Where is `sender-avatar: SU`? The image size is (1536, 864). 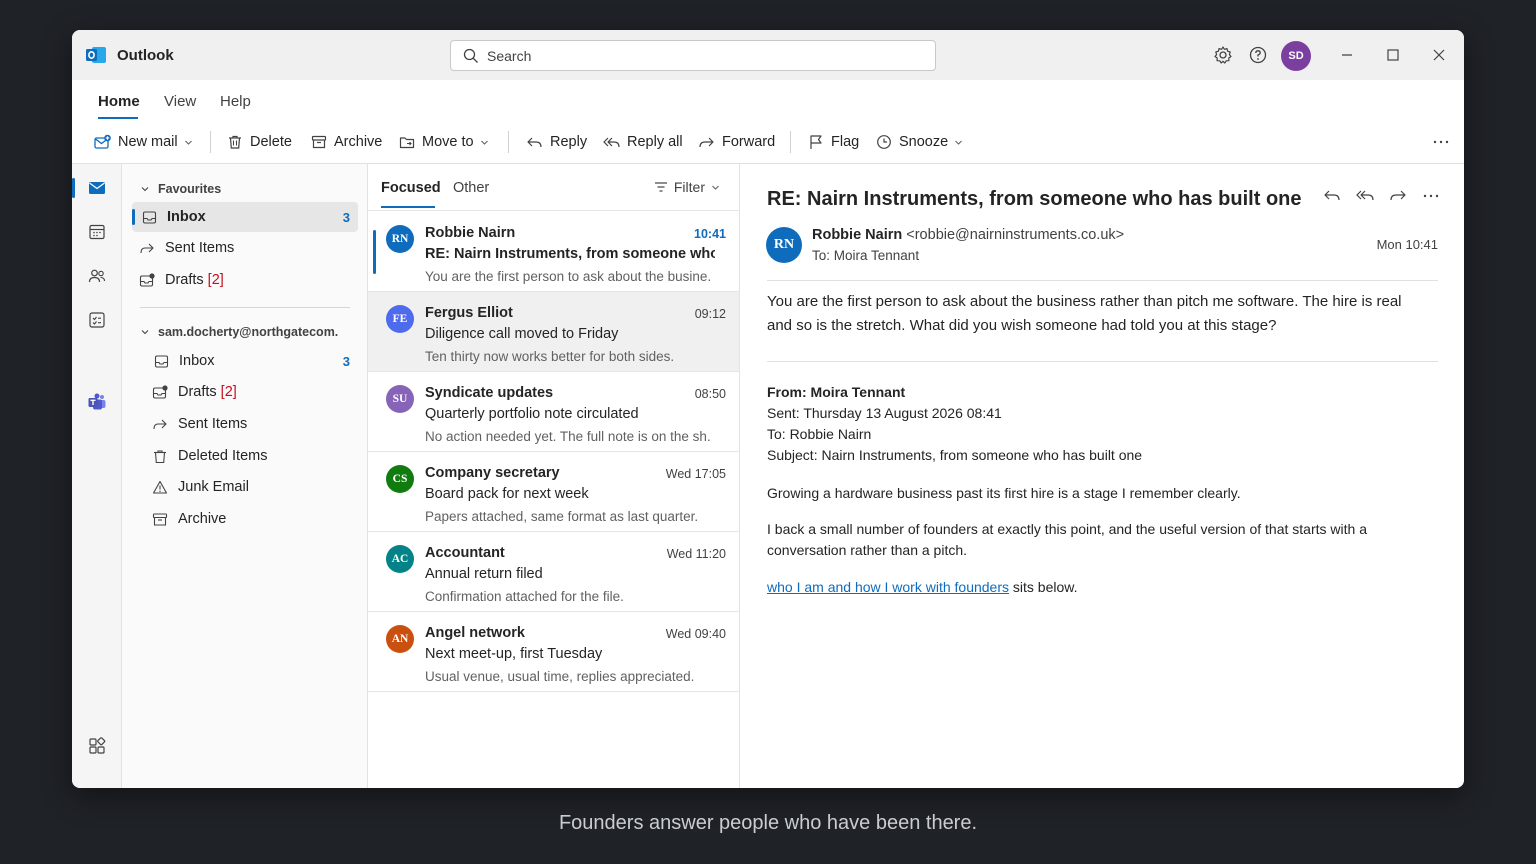 sender-avatar: SU is located at coordinates (400, 399).